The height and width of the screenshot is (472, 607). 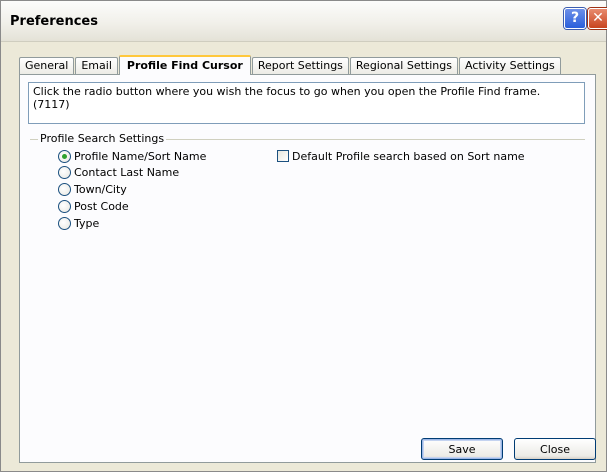 What do you see at coordinates (54, 21) in the screenshot?
I see `dialog-title: Preferences` at bounding box center [54, 21].